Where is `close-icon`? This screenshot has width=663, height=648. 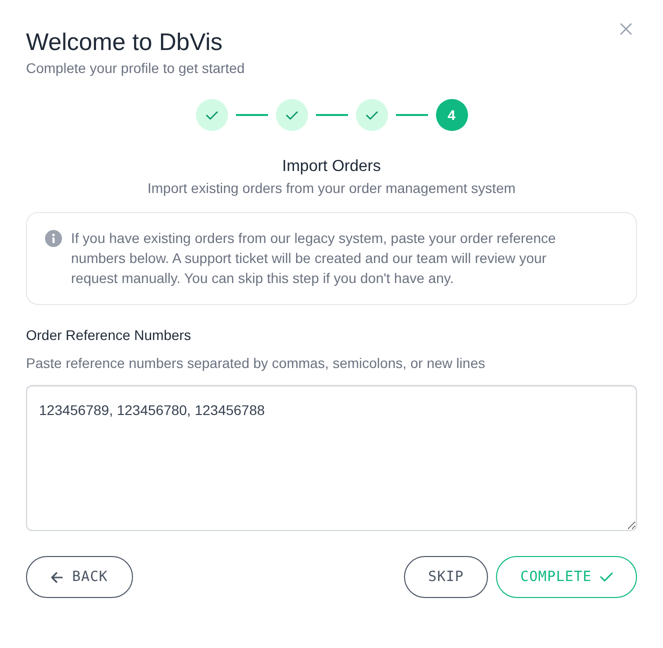
close-icon is located at coordinates (626, 29).